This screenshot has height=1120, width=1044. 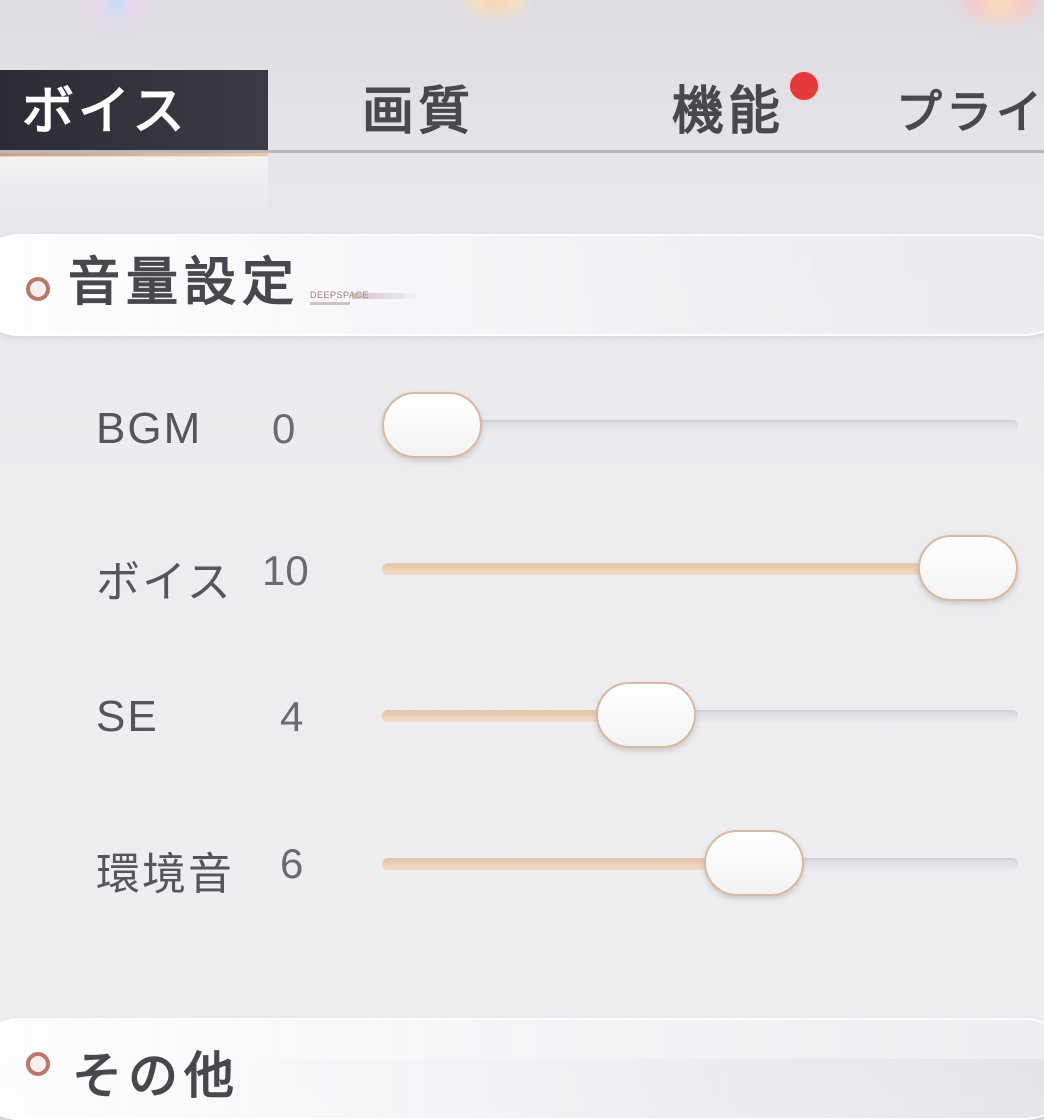 What do you see at coordinates (728, 112) in the screenshot?
I see `tab-features: 機能` at bounding box center [728, 112].